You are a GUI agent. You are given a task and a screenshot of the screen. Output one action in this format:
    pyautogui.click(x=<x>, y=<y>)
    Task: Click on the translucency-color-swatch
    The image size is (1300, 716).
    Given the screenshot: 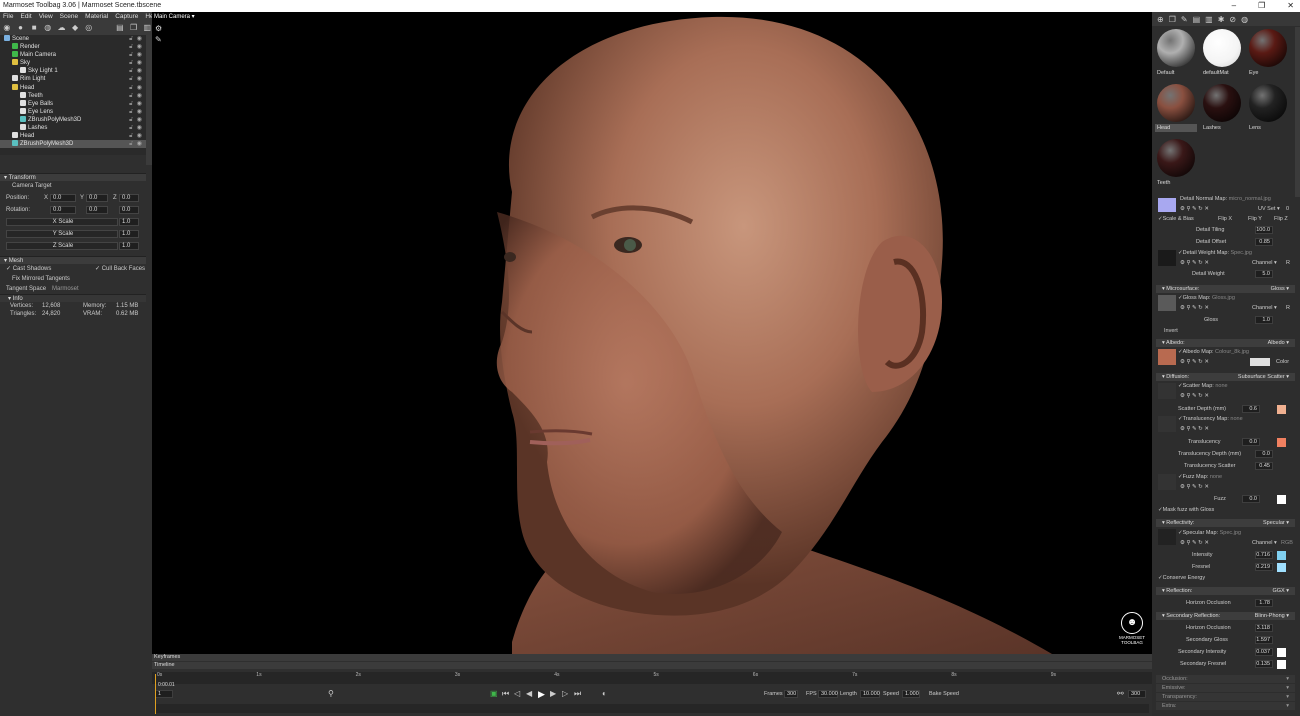 What is the action you would take?
    pyautogui.click(x=1281, y=442)
    